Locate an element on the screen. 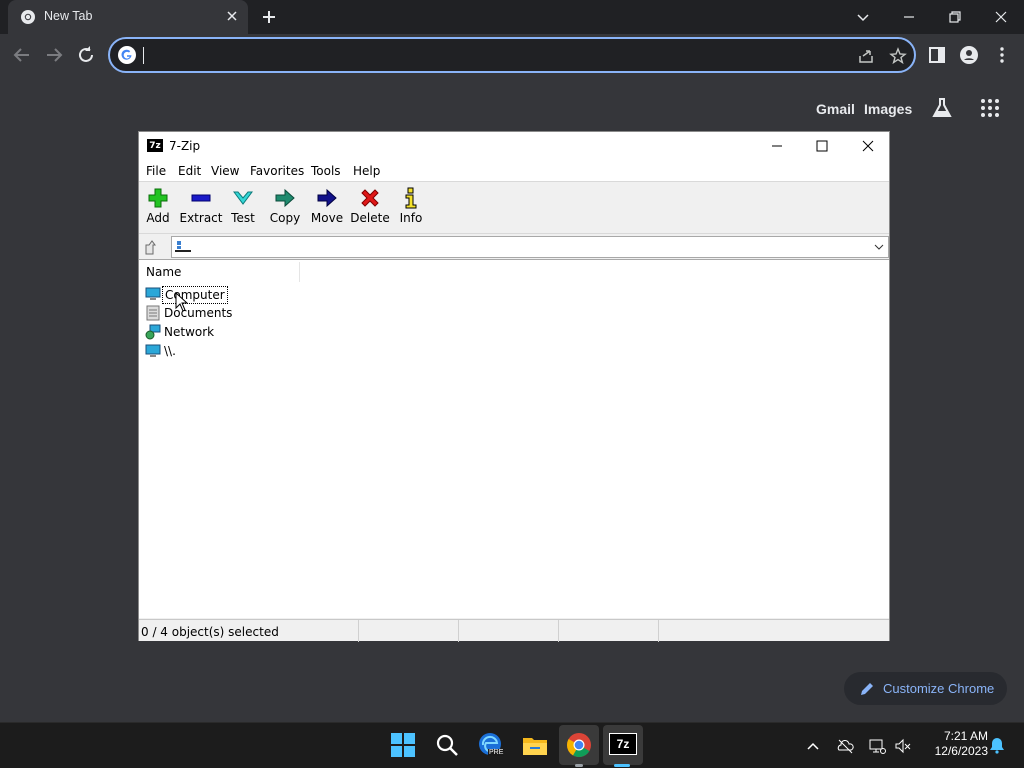 The height and width of the screenshot is (768, 1024). google-apps-grid-icon is located at coordinates (990, 108).